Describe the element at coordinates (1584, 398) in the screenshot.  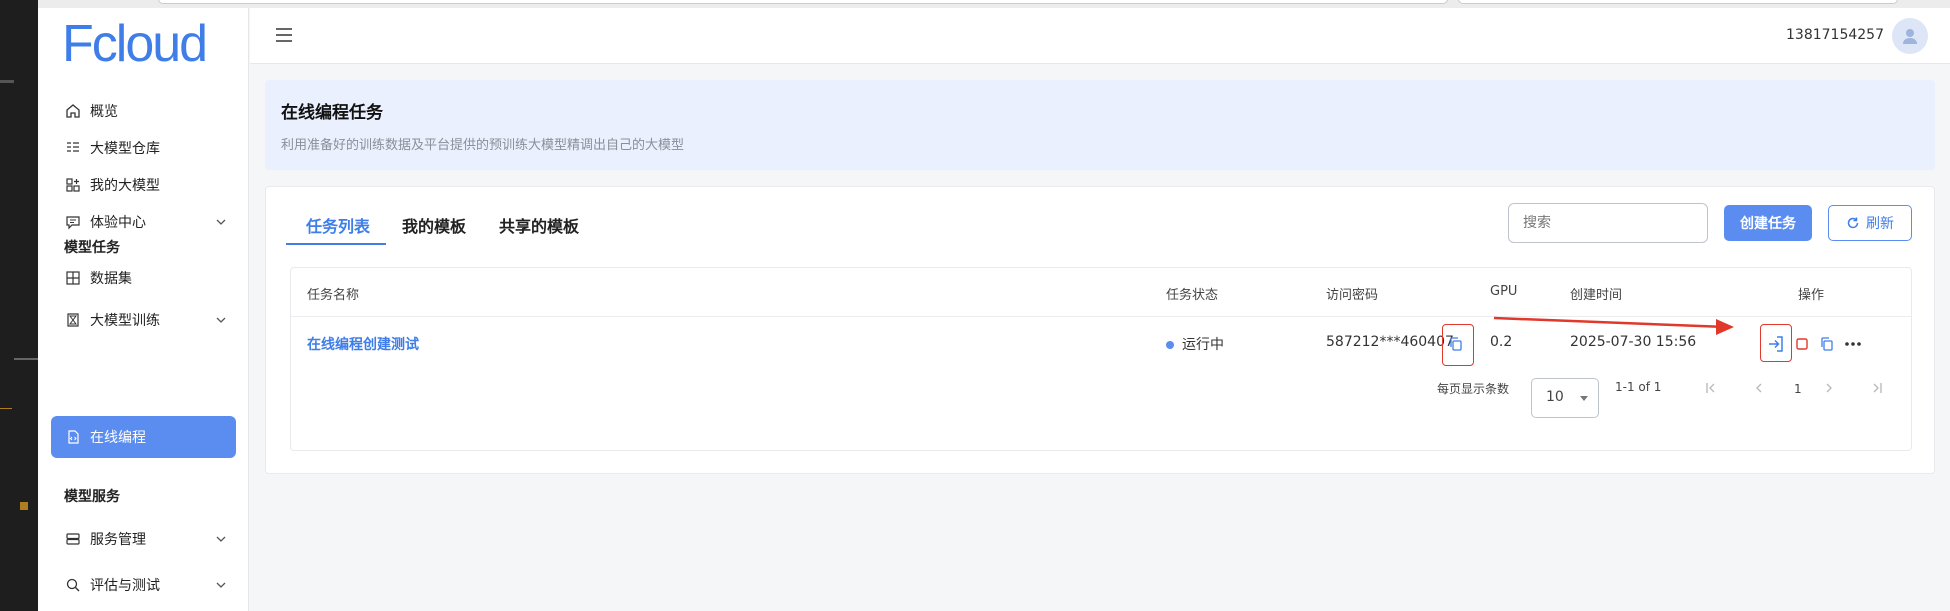
I see `dropdown-caret-icon` at that location.